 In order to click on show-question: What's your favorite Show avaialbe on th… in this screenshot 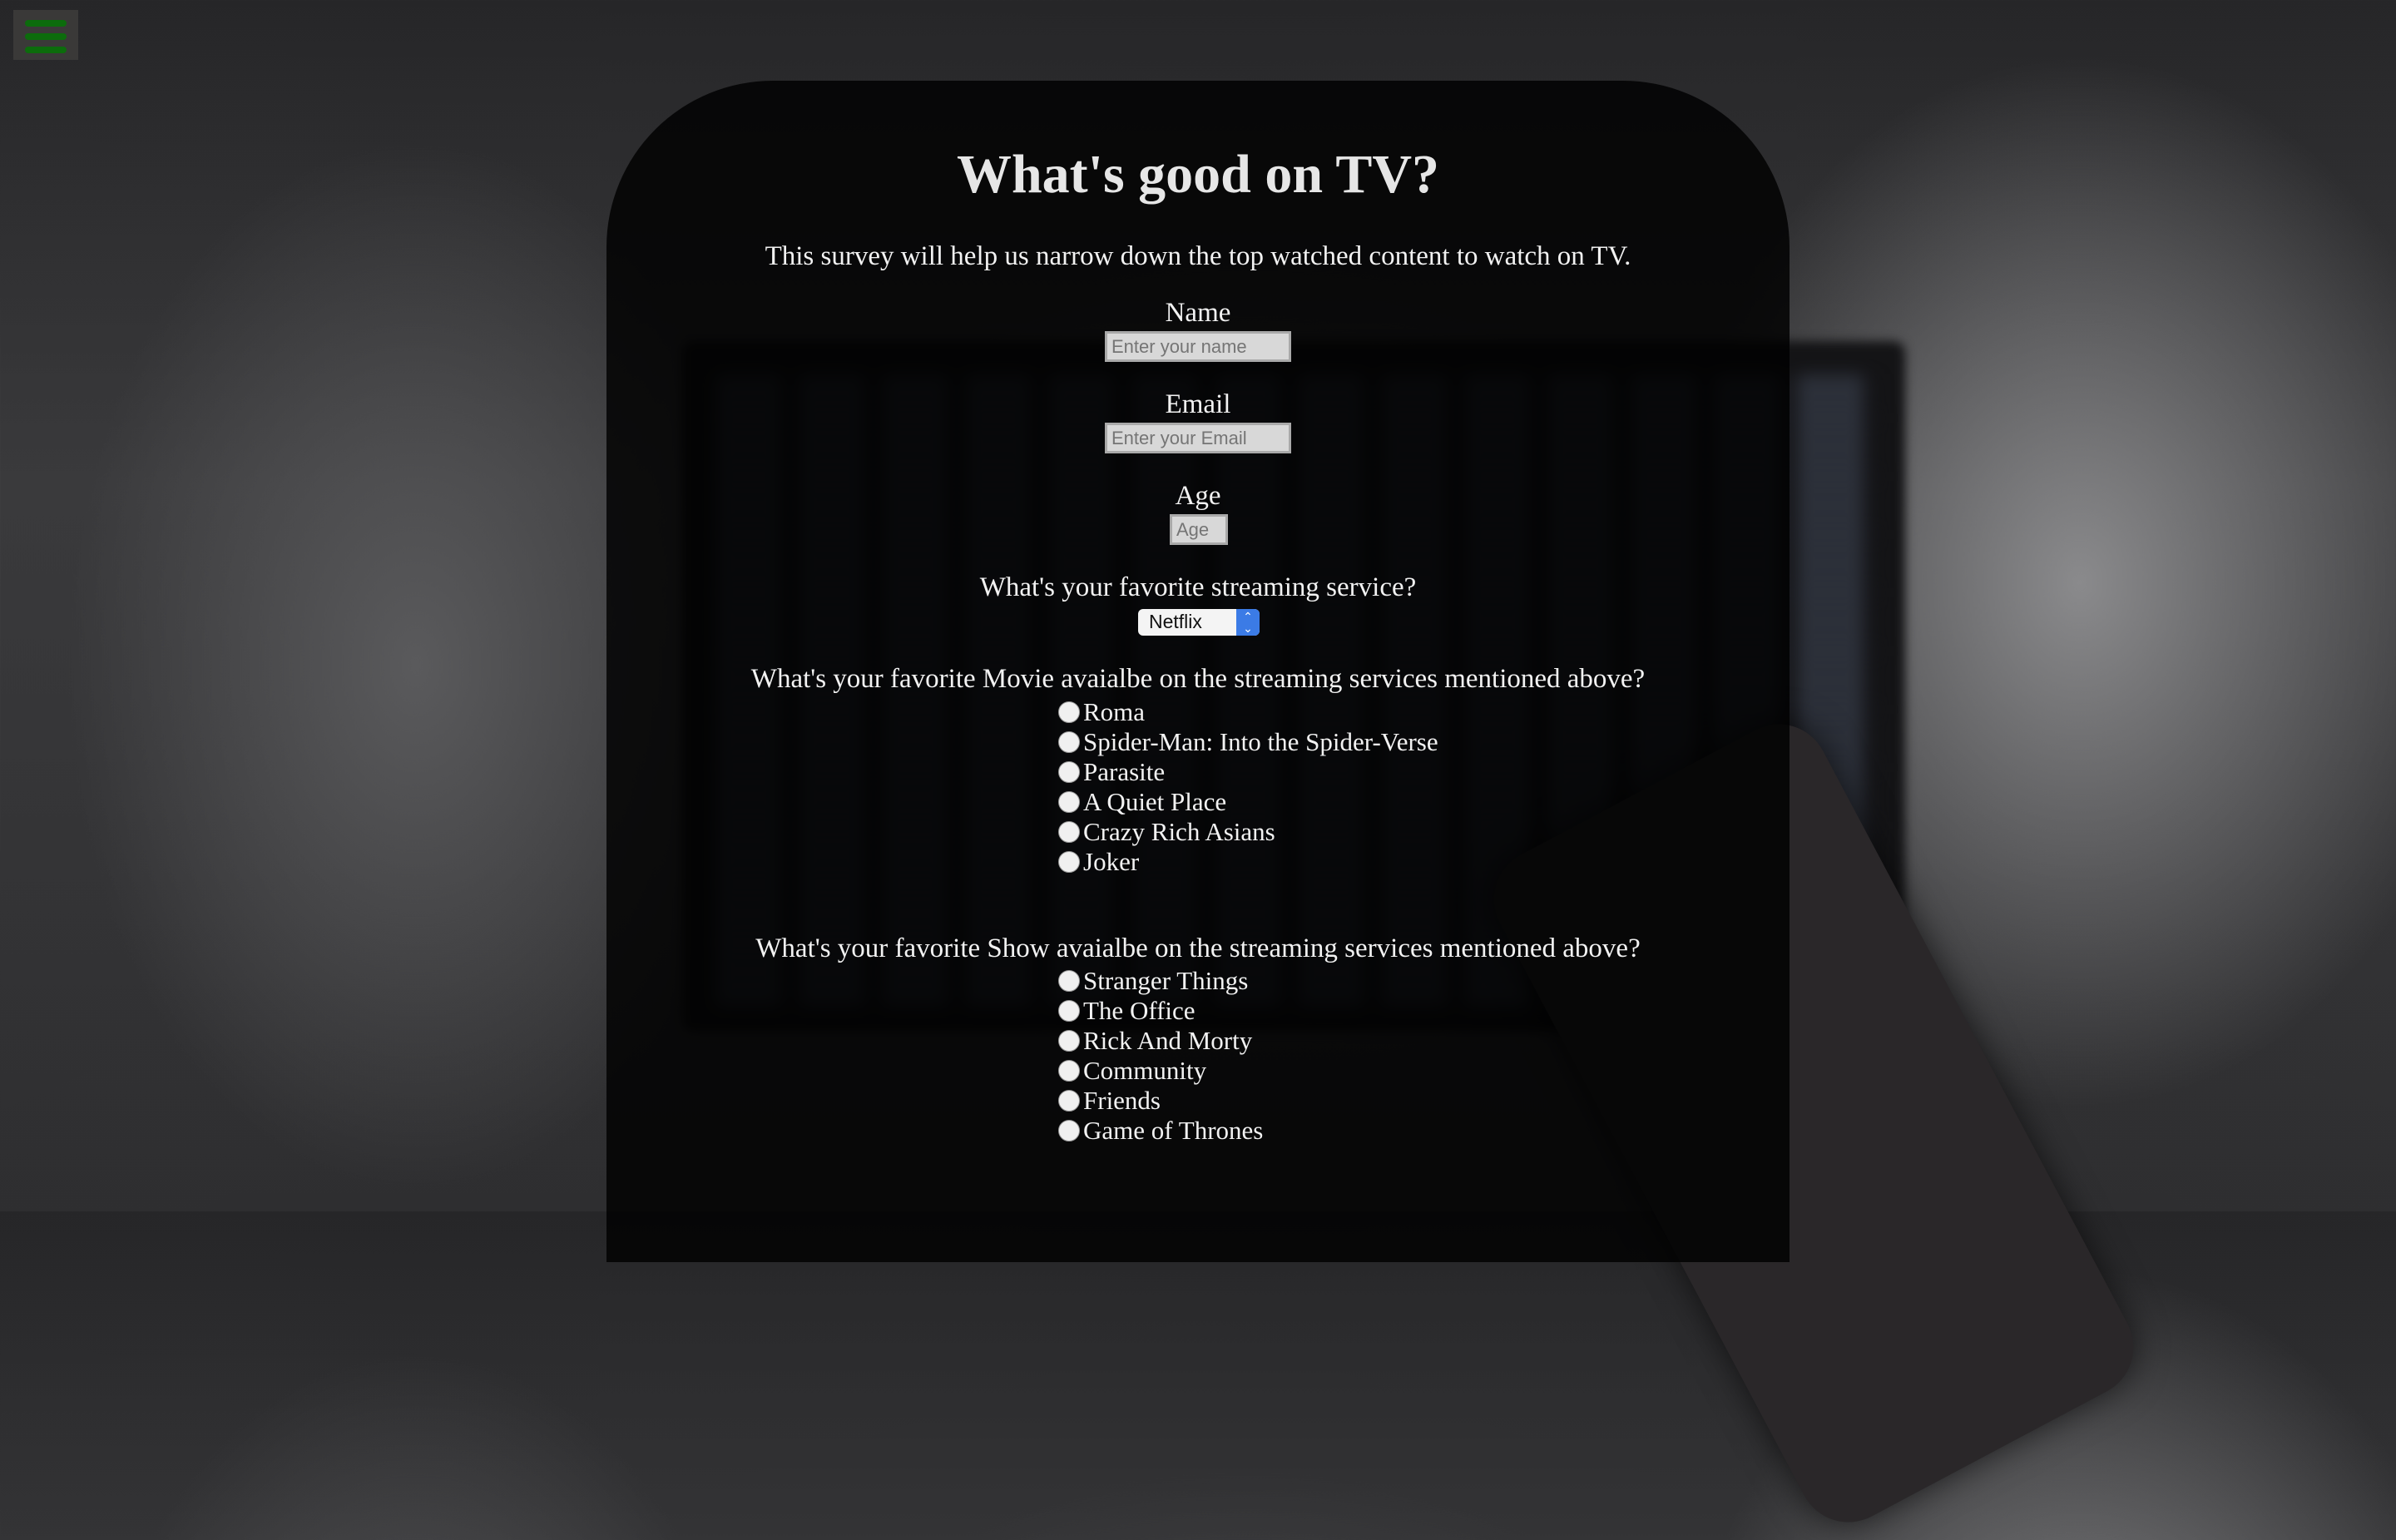, I will do `click(1198, 948)`.